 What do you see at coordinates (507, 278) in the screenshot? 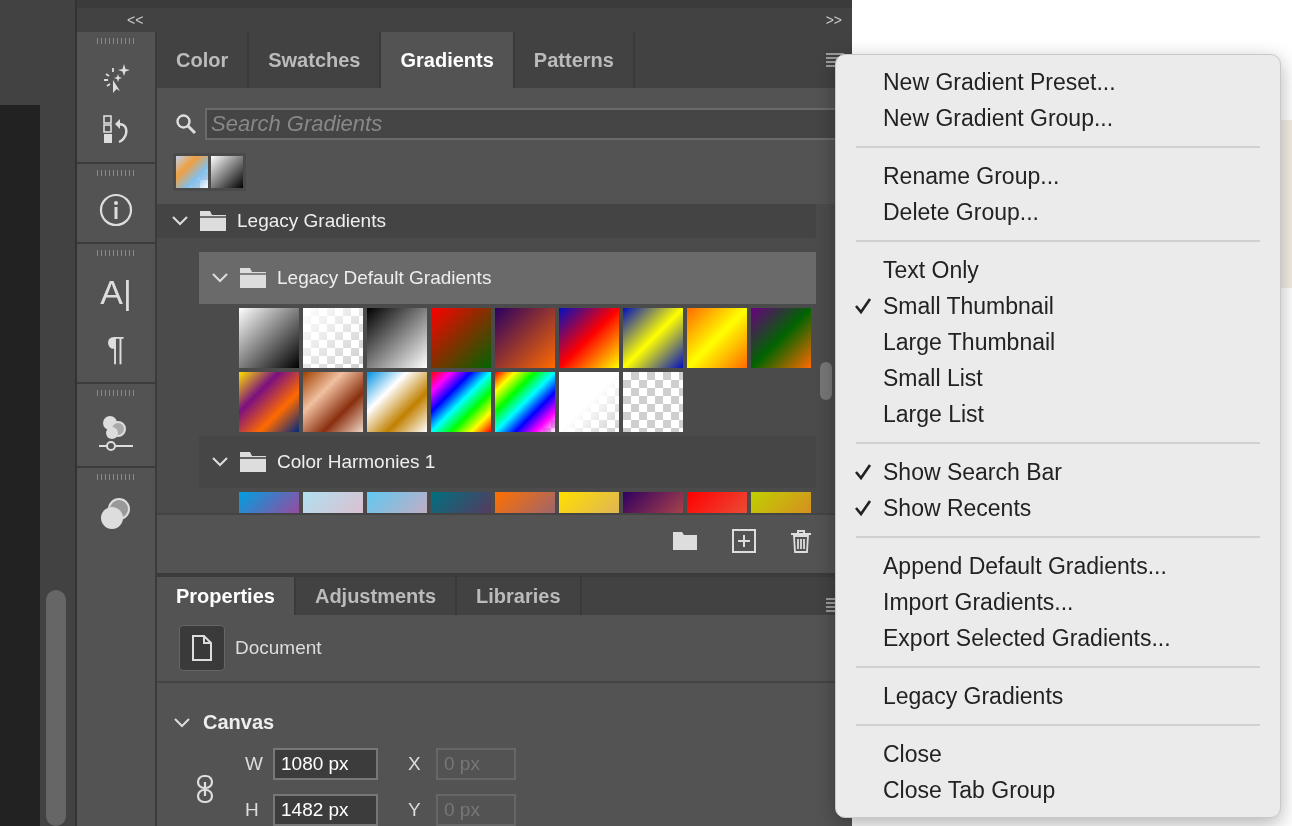
I see `subgroup-header: Legacy Default Gradients` at bounding box center [507, 278].